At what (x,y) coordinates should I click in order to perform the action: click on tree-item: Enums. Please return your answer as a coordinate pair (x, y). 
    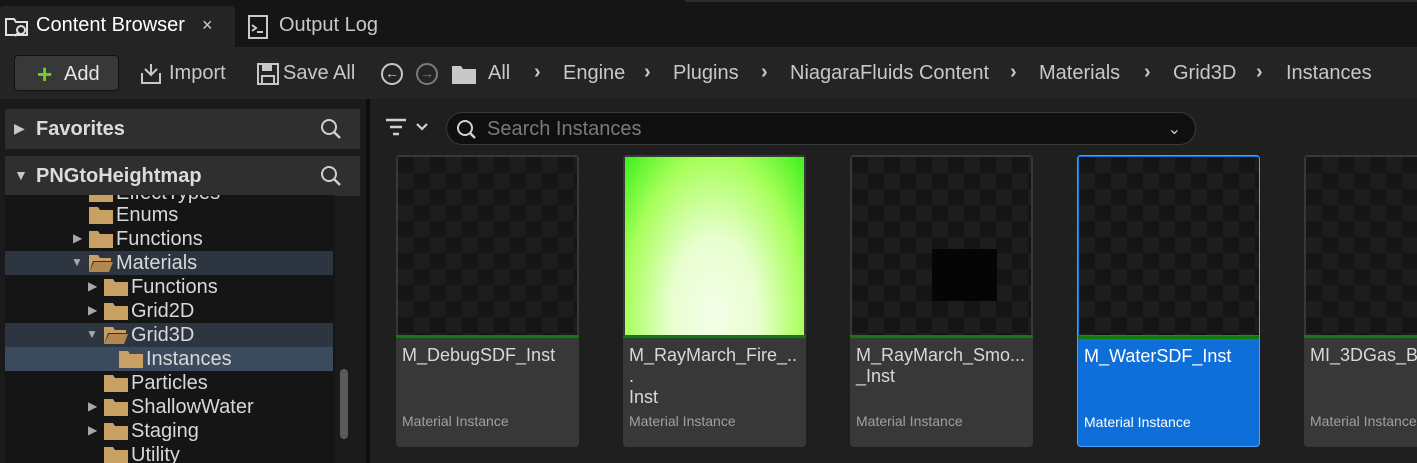
    Looking at the image, I should click on (169, 215).